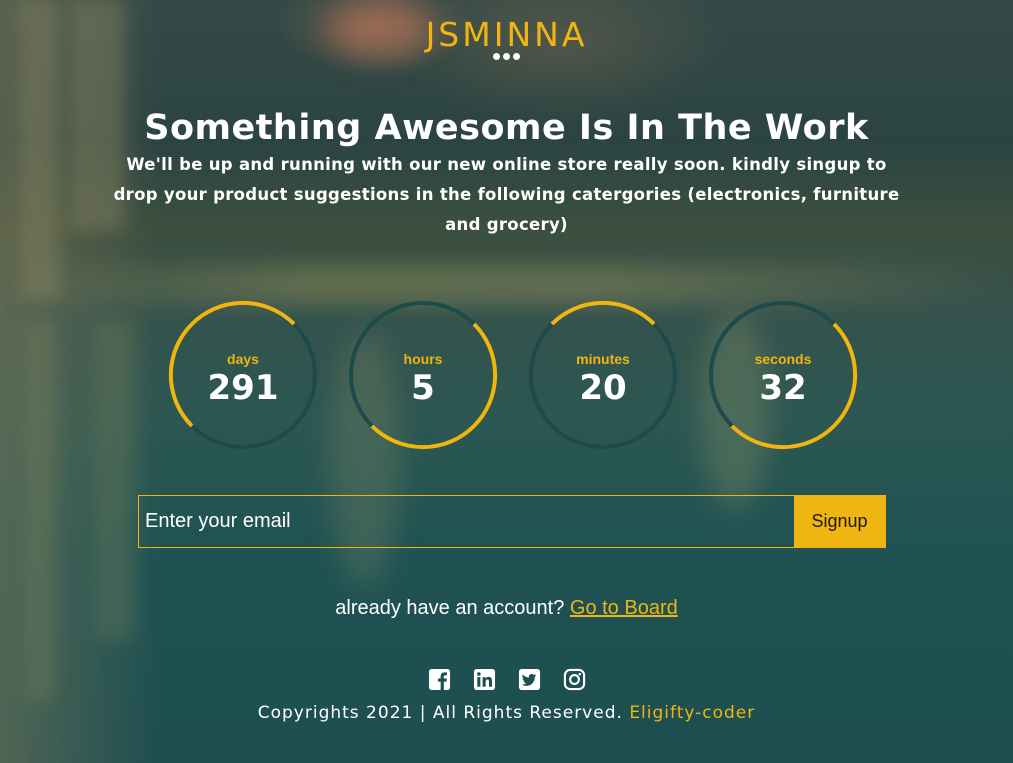 This screenshot has width=1013, height=763. I want to click on countdown-hours-label: hours, so click(423, 359).